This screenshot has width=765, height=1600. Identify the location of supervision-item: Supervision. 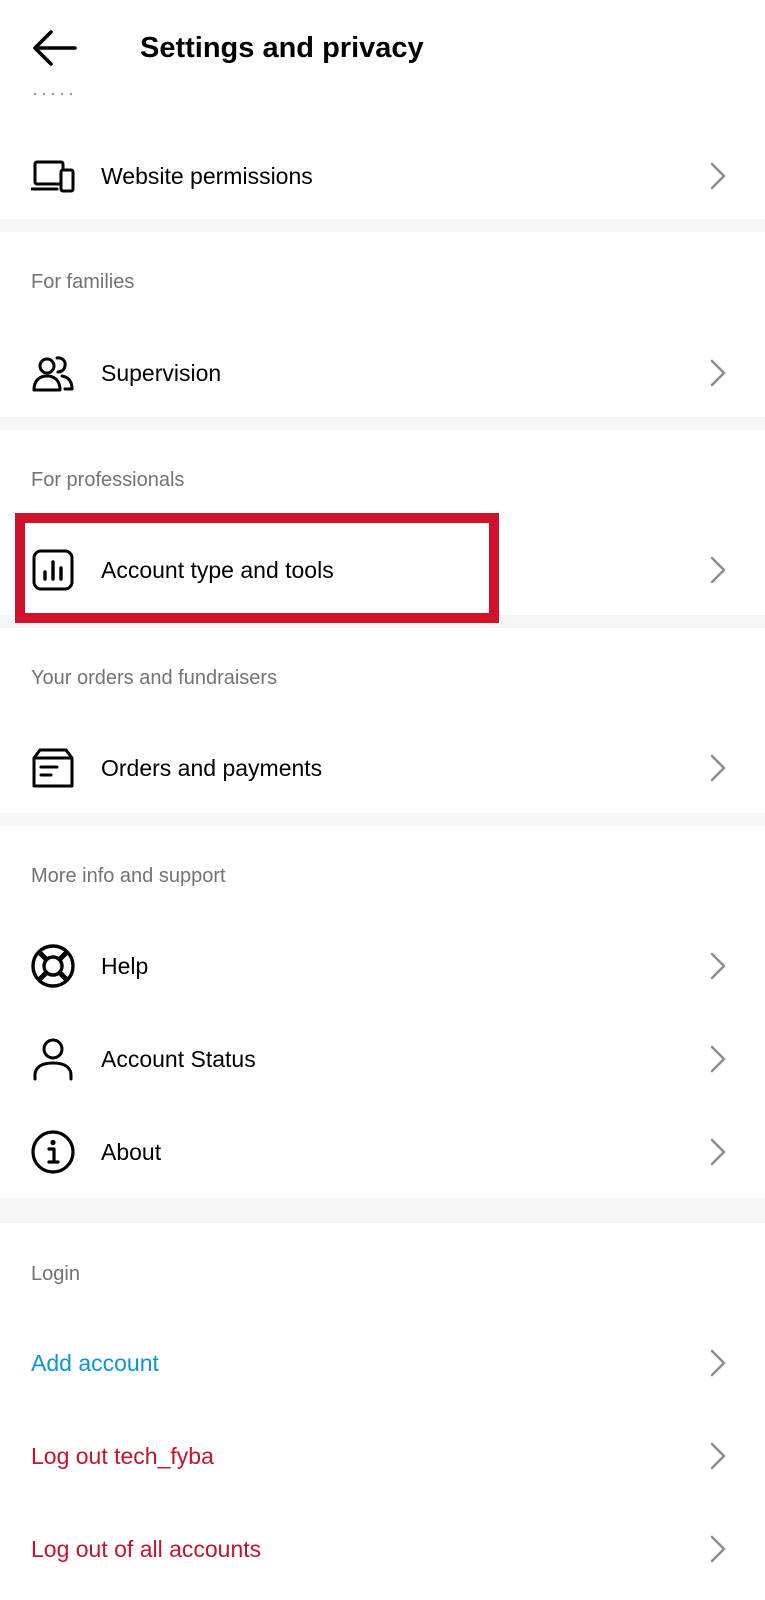
(382, 373).